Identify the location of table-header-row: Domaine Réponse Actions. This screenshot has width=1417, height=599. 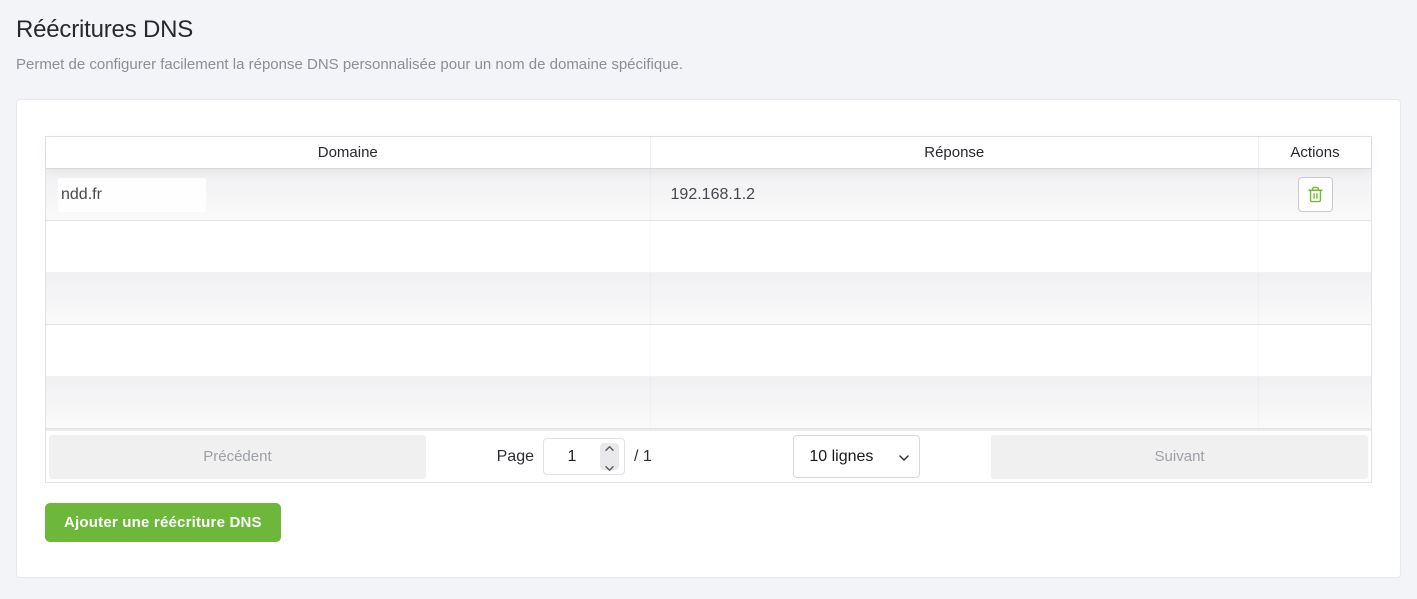
(708, 153).